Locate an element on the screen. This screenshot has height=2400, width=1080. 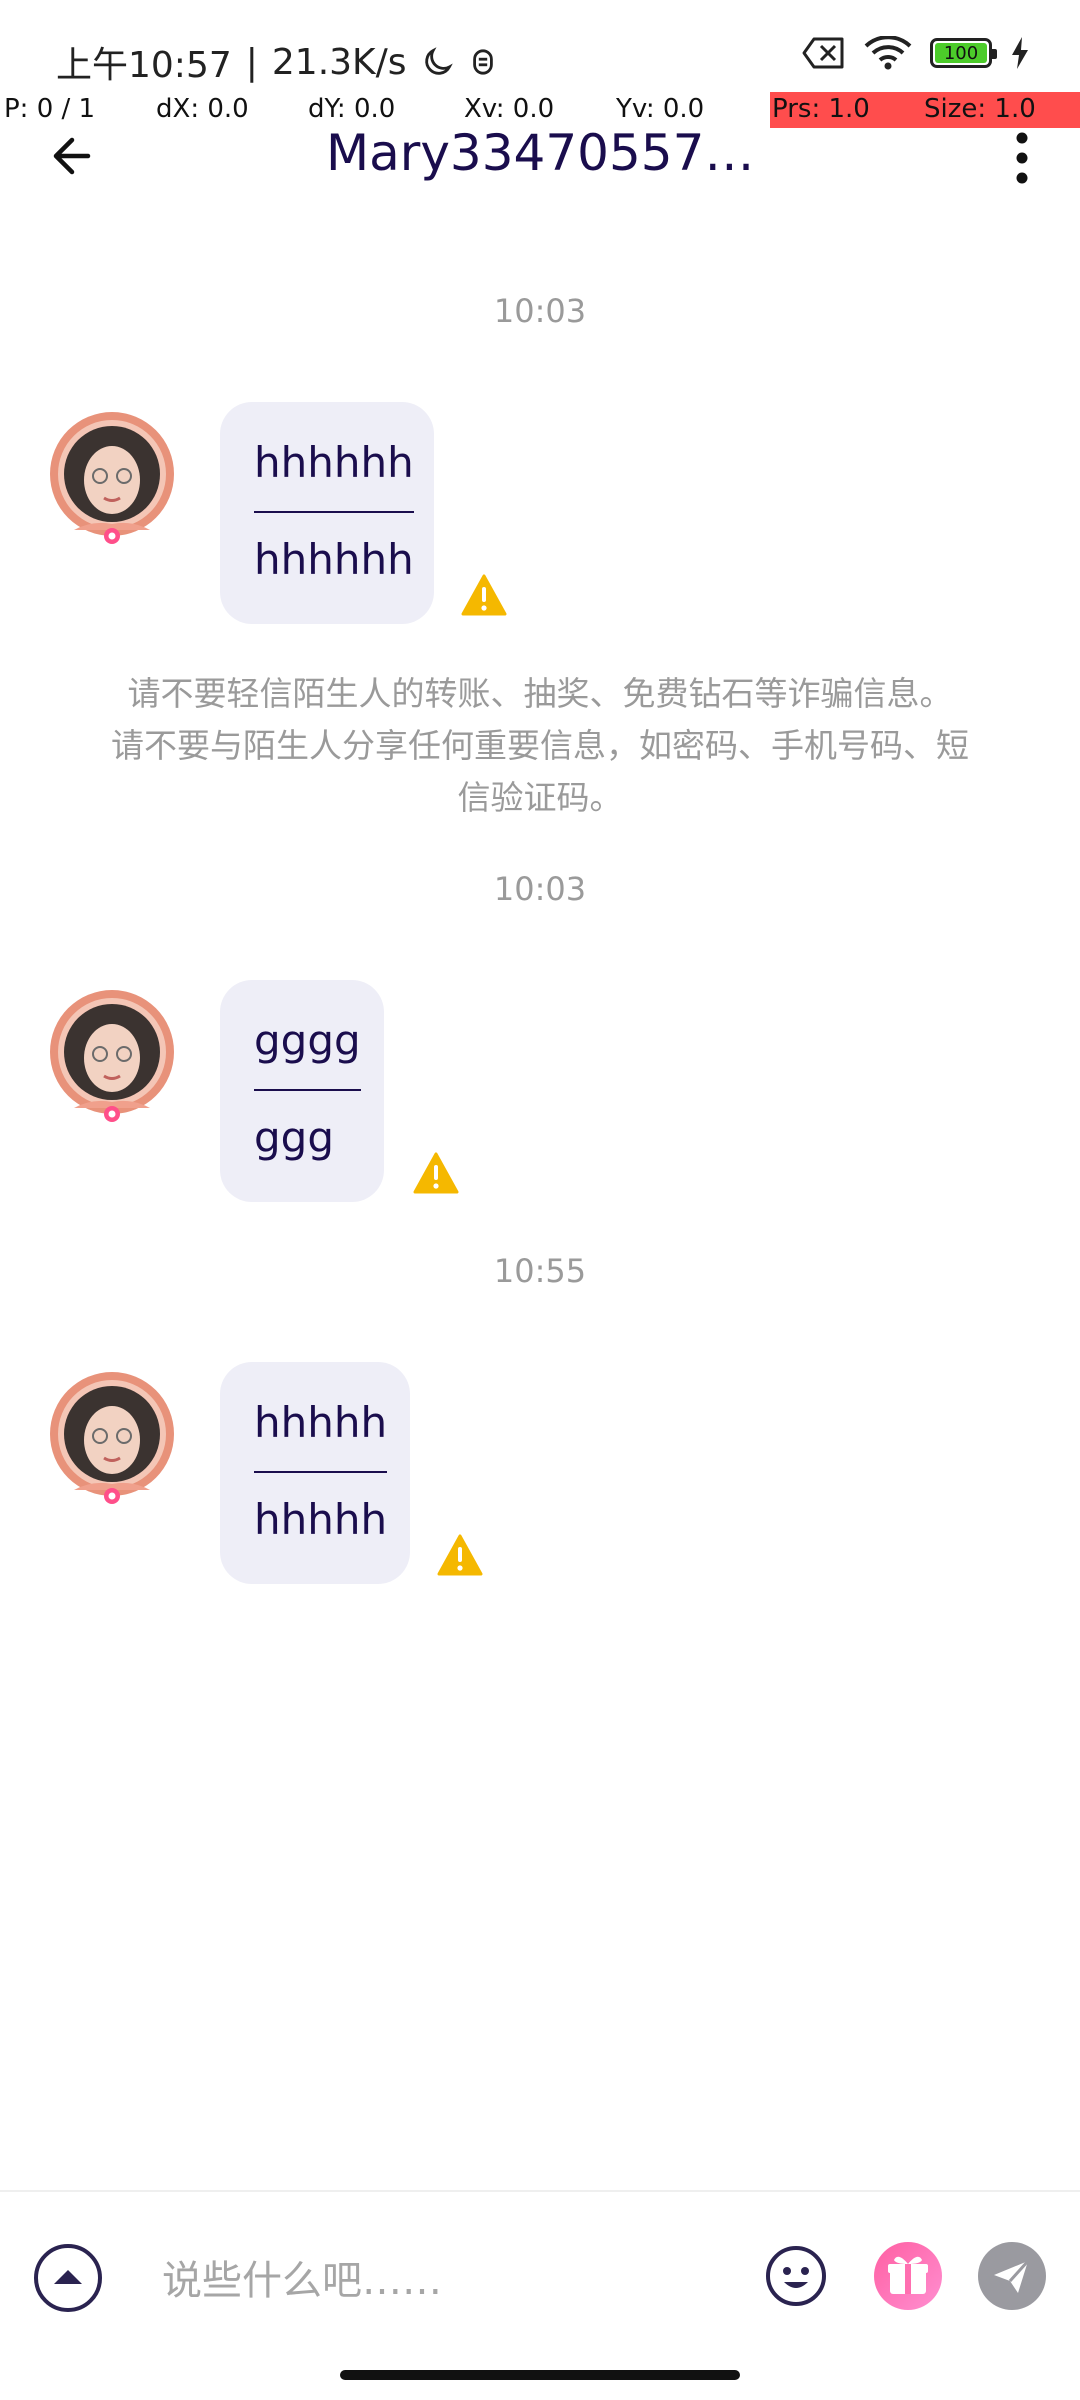
message-text-line1: hhhhh is located at coordinates (321, 1435).